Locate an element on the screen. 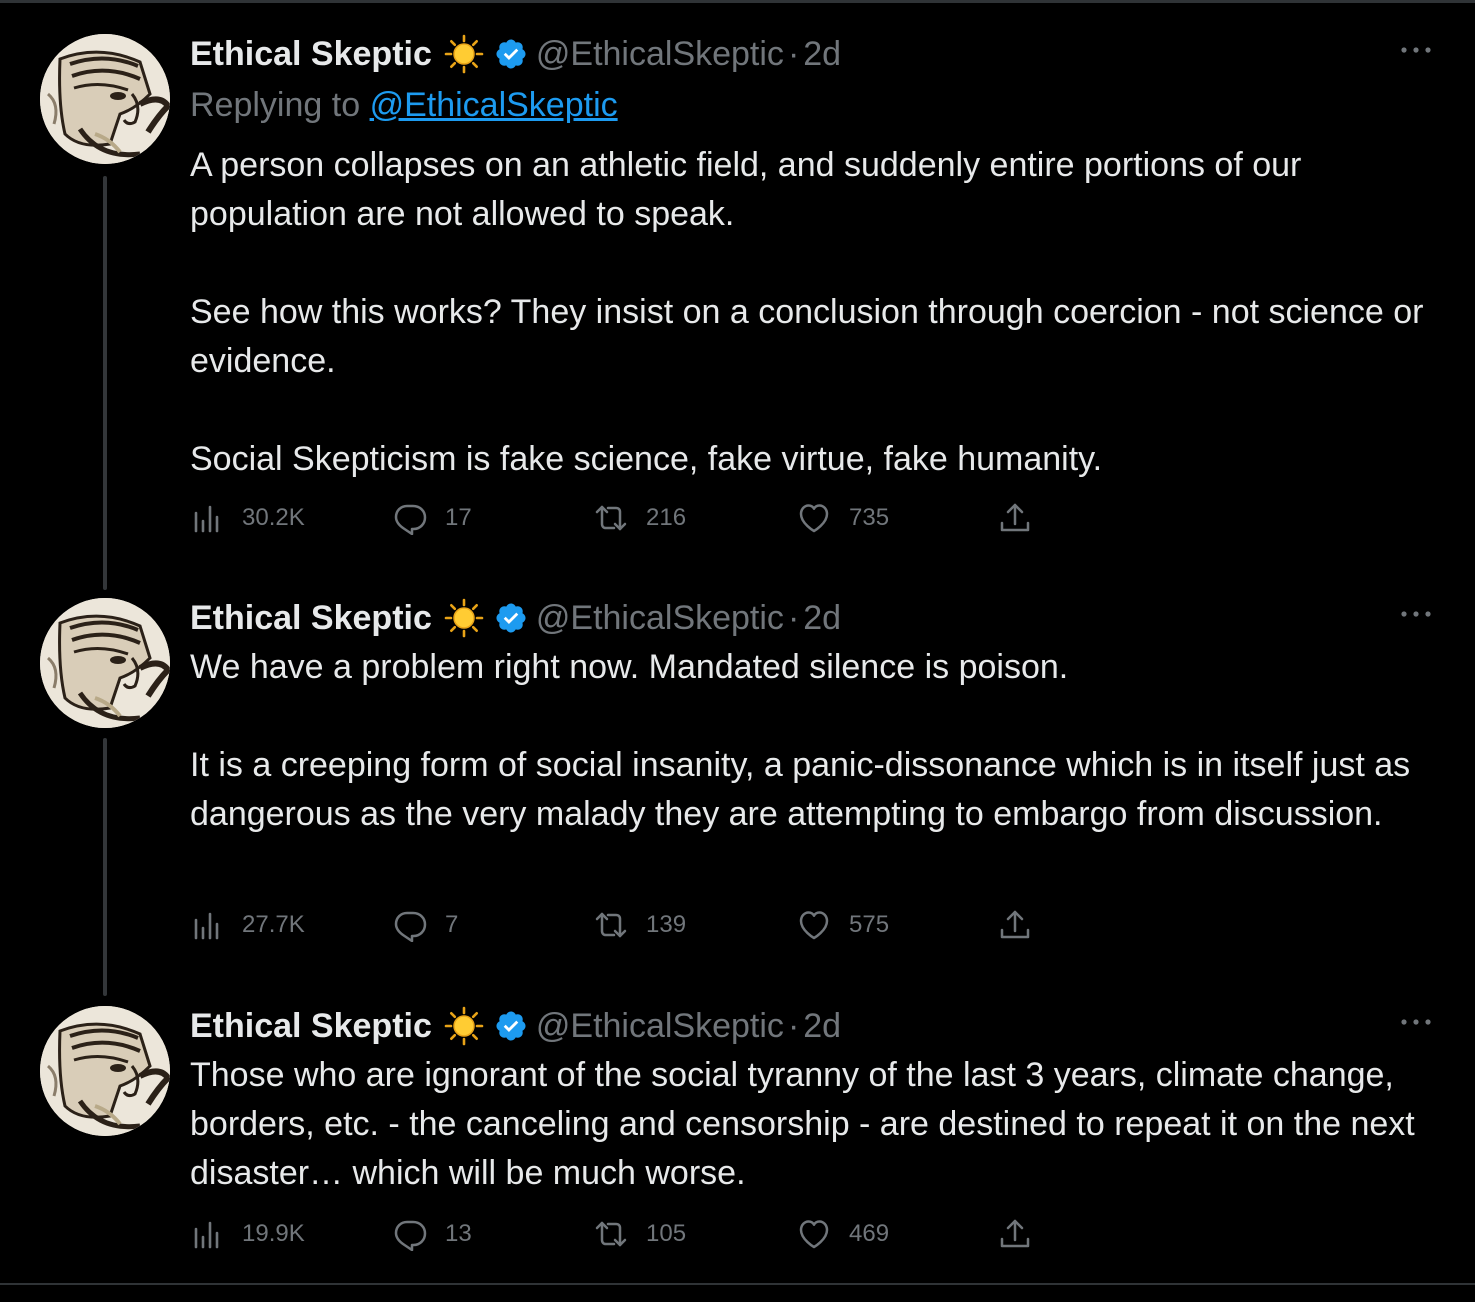  views-button: 19.9K is located at coordinates (247, 1234).